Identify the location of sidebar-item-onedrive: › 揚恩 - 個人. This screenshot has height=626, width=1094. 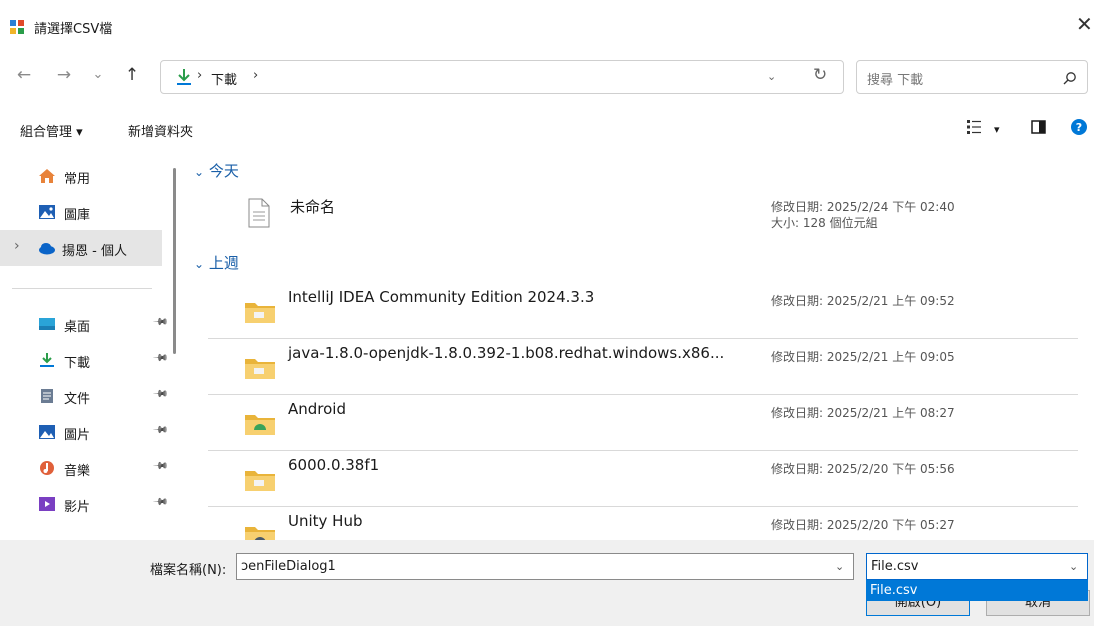
(81, 248).